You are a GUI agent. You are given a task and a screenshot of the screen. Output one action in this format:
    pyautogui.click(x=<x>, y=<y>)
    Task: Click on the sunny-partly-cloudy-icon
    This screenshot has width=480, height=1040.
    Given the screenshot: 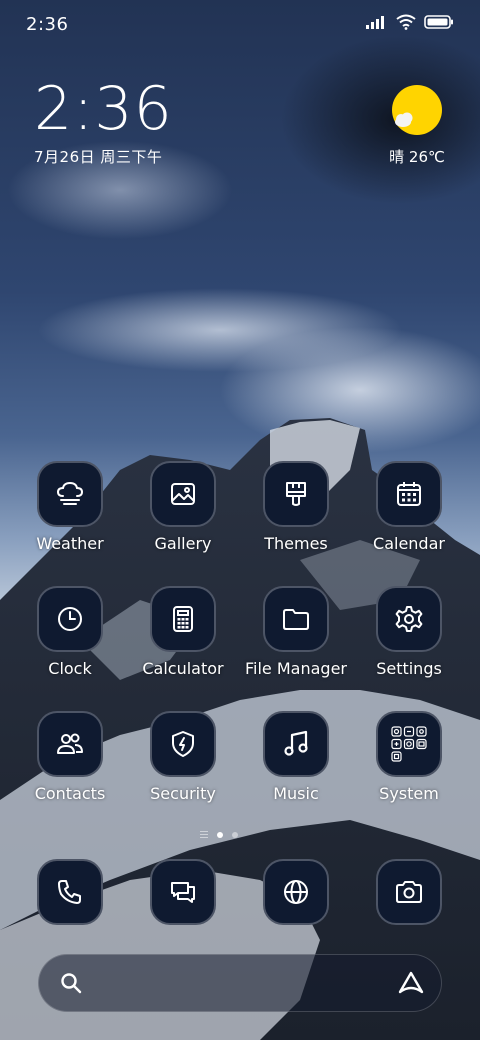 What is the action you would take?
    pyautogui.click(x=417, y=110)
    